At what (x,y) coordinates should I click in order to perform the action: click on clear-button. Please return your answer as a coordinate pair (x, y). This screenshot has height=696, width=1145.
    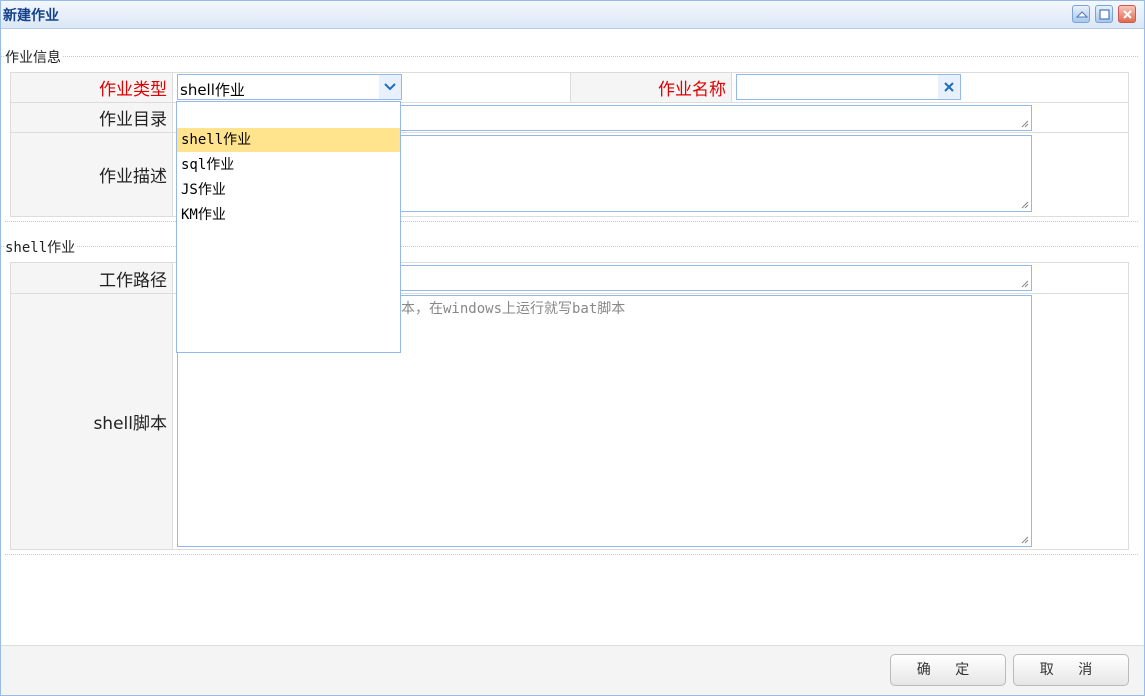
    Looking at the image, I should click on (949, 87).